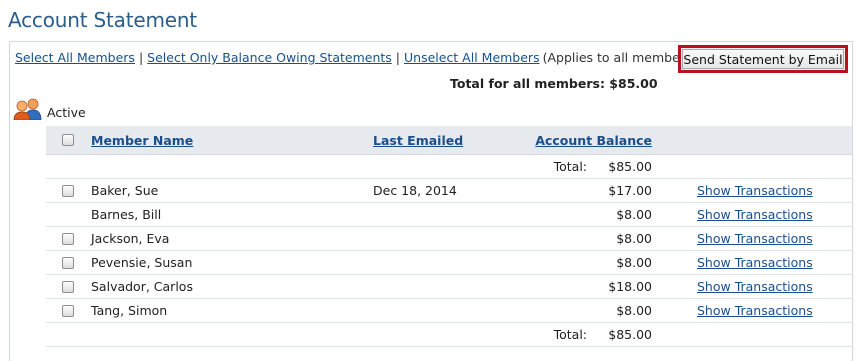 The image size is (860, 361). I want to click on member-name: Baker, Sue, so click(125, 190).